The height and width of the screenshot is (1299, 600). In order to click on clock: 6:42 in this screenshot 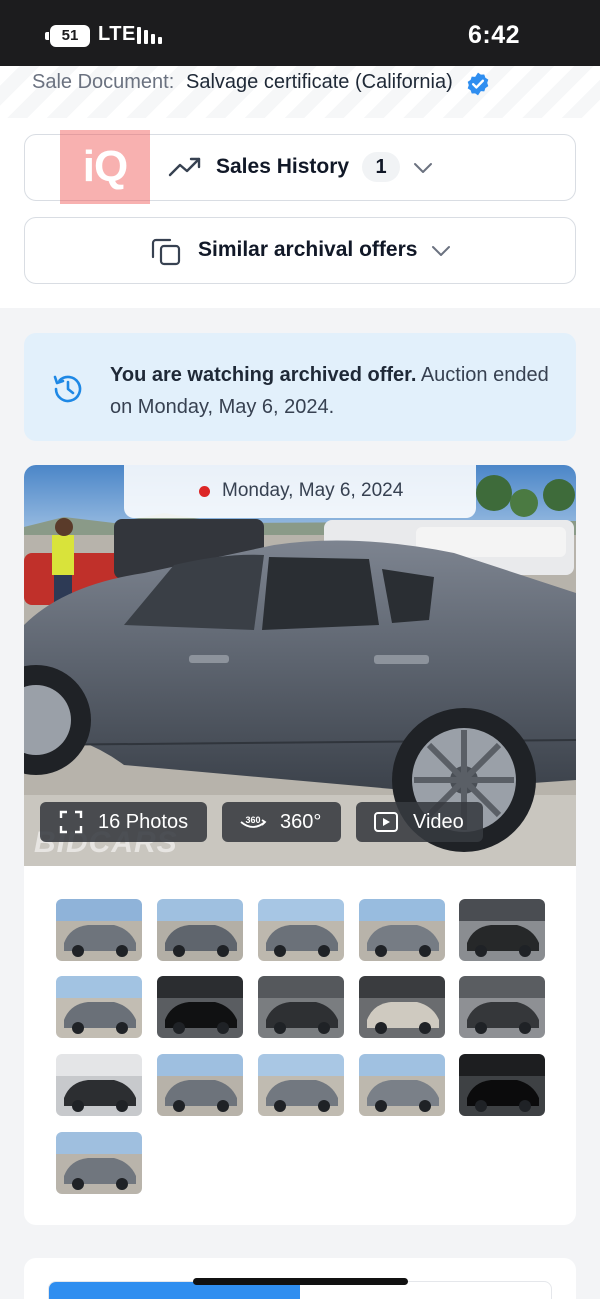, I will do `click(494, 35)`.